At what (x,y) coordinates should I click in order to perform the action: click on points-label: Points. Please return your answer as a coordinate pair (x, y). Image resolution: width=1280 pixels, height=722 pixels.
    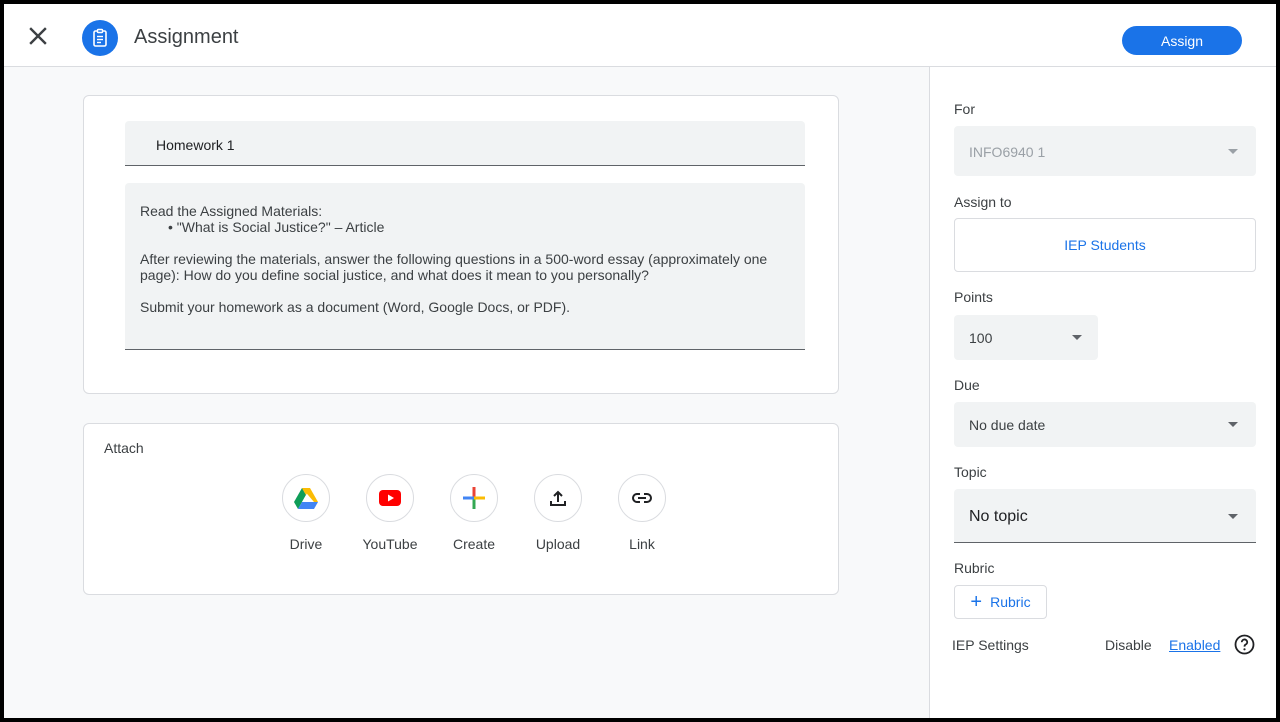
    Looking at the image, I should click on (973, 297).